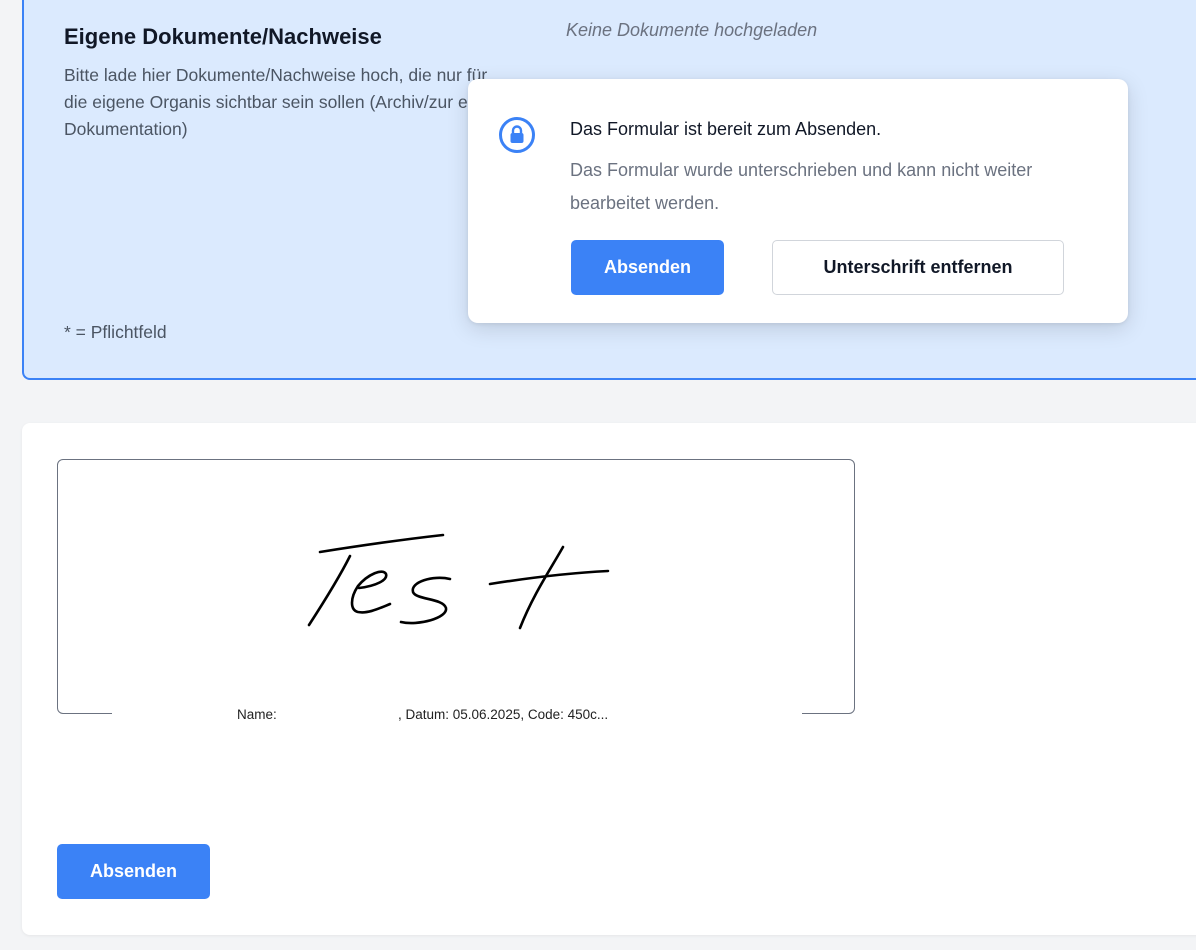 The width and height of the screenshot is (1196, 950). Describe the element at coordinates (517, 135) in the screenshot. I see `lock-icon` at that location.